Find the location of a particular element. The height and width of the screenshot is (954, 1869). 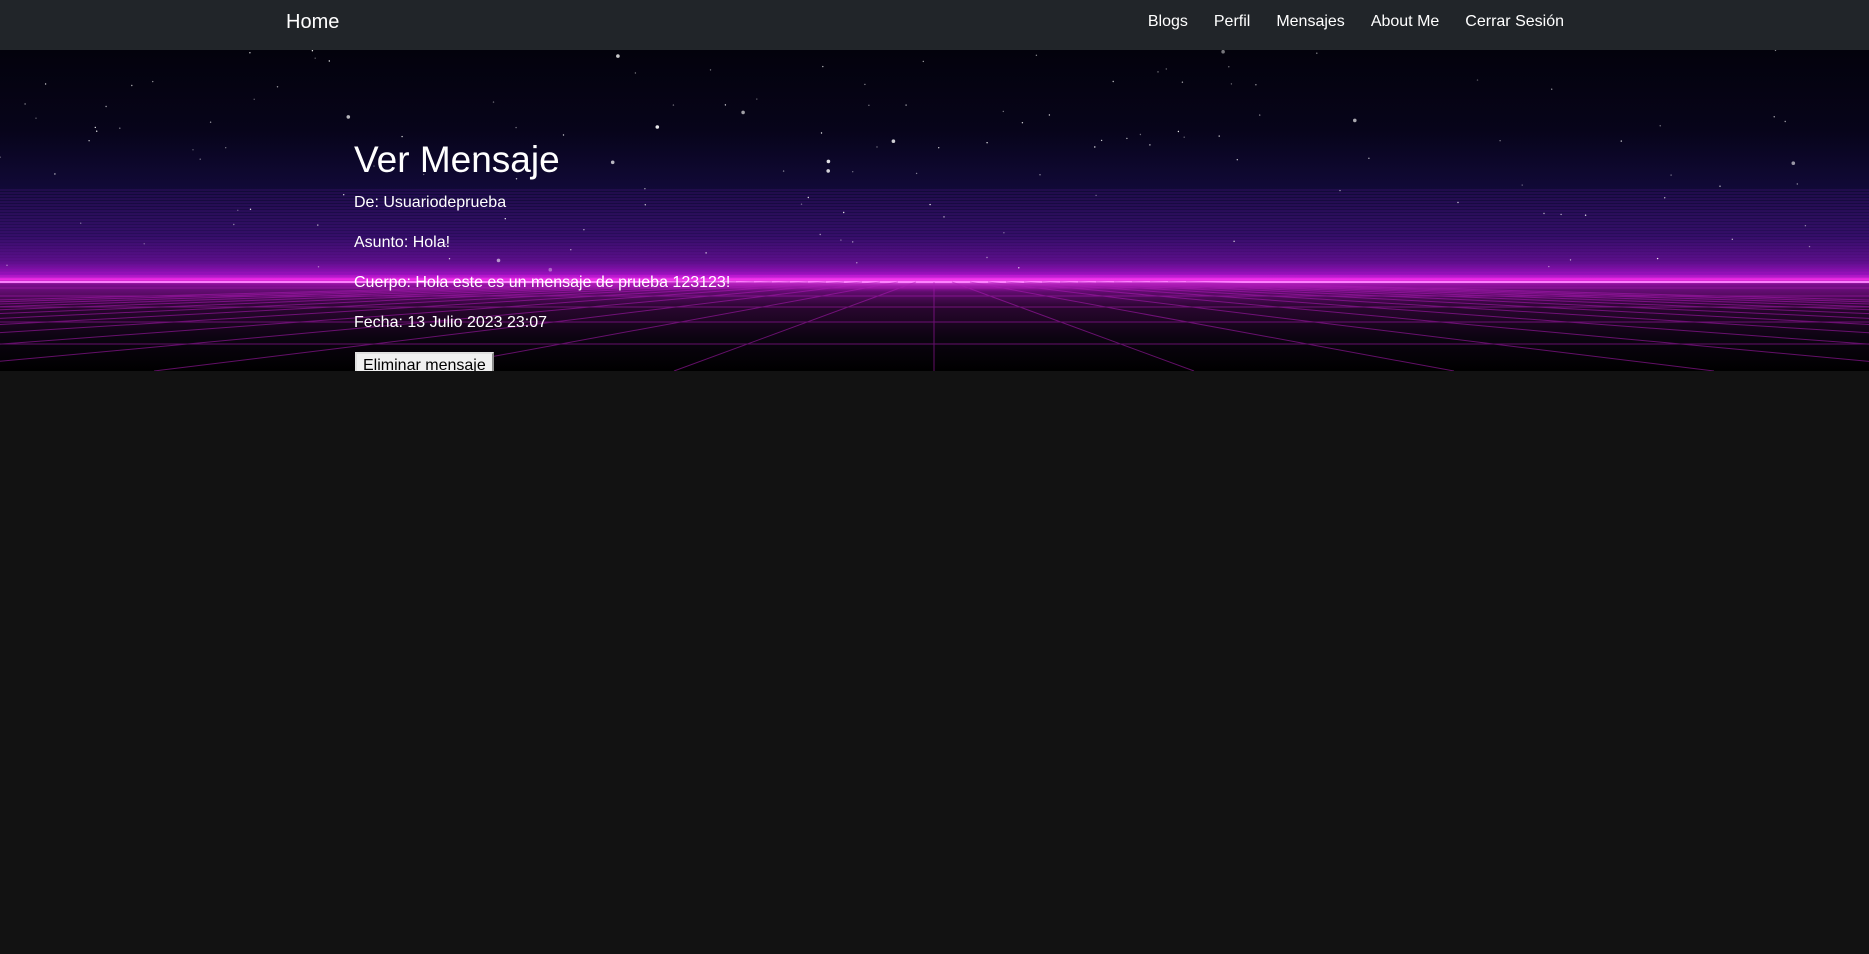

page-title: Ver Mensaje is located at coordinates (457, 159).